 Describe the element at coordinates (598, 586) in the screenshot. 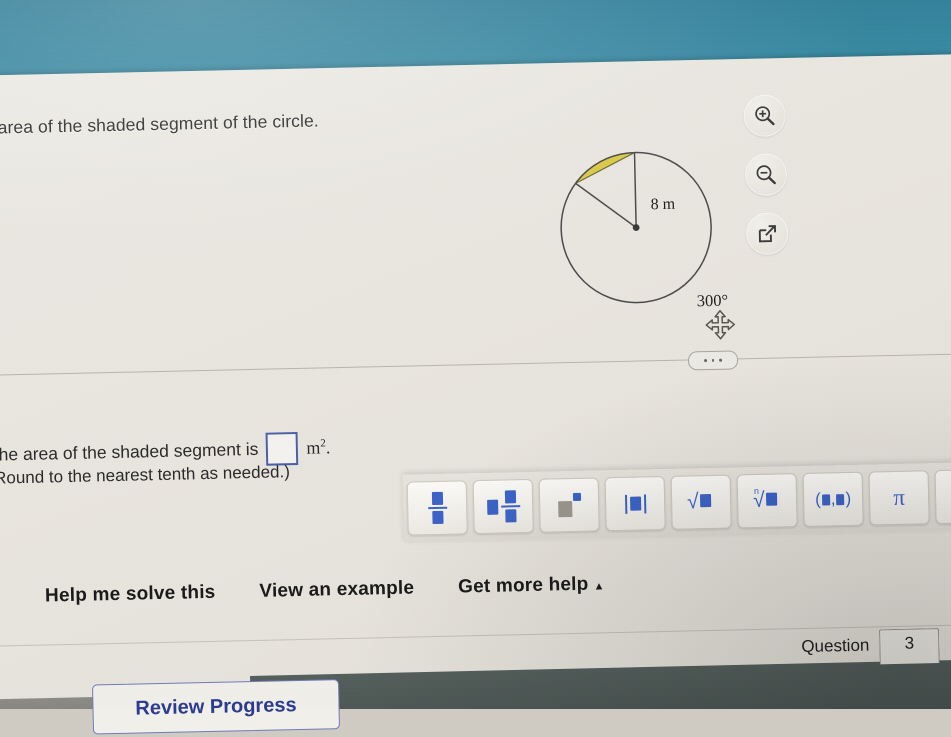

I see `caret-up-icon: ▲` at that location.